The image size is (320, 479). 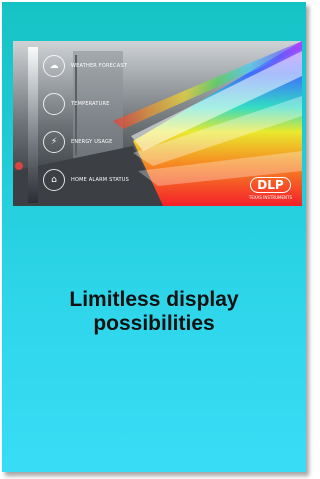 What do you see at coordinates (270, 197) in the screenshot?
I see `dlp-logo-subtitle: TEXAS INSTRUMENTS` at bounding box center [270, 197].